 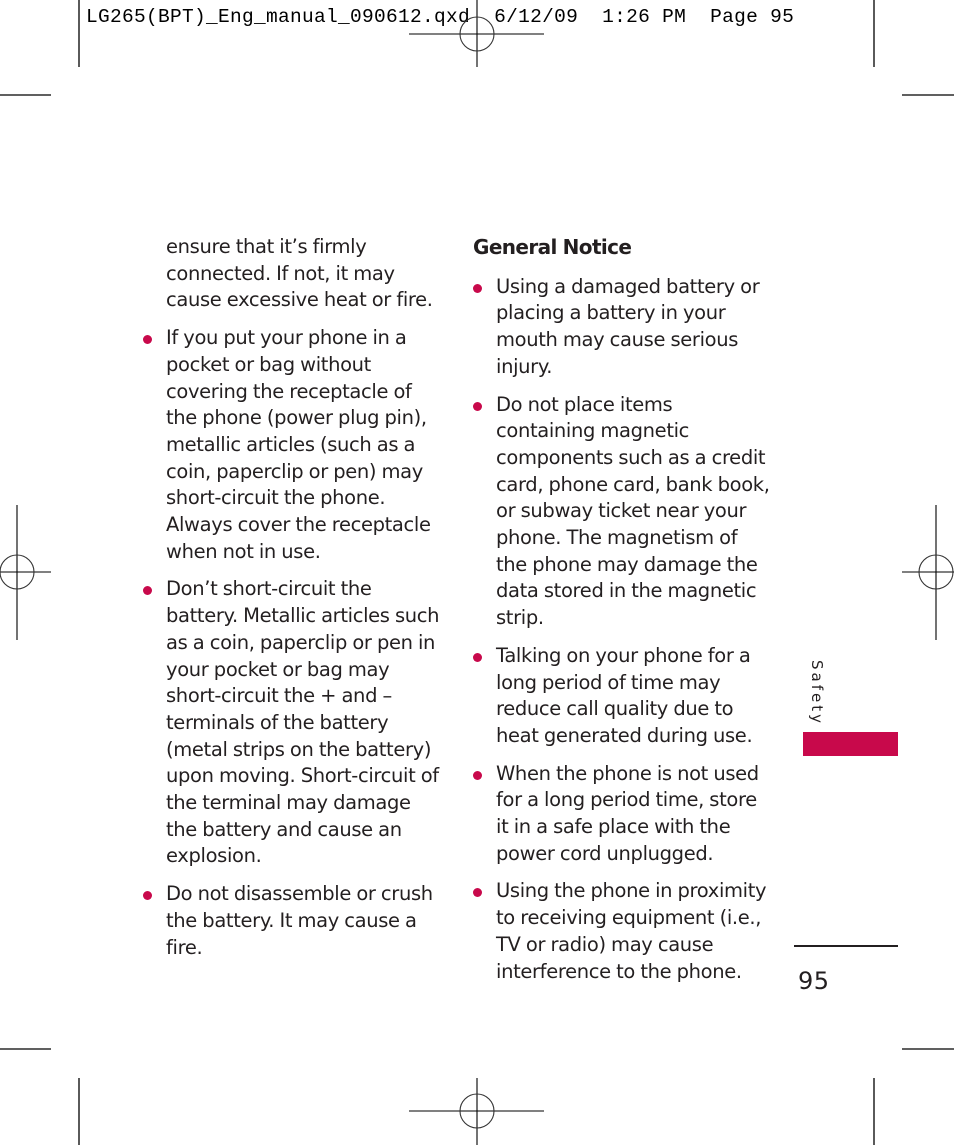 What do you see at coordinates (476, 1111) in the screenshot?
I see `registration-mark-bottom` at bounding box center [476, 1111].